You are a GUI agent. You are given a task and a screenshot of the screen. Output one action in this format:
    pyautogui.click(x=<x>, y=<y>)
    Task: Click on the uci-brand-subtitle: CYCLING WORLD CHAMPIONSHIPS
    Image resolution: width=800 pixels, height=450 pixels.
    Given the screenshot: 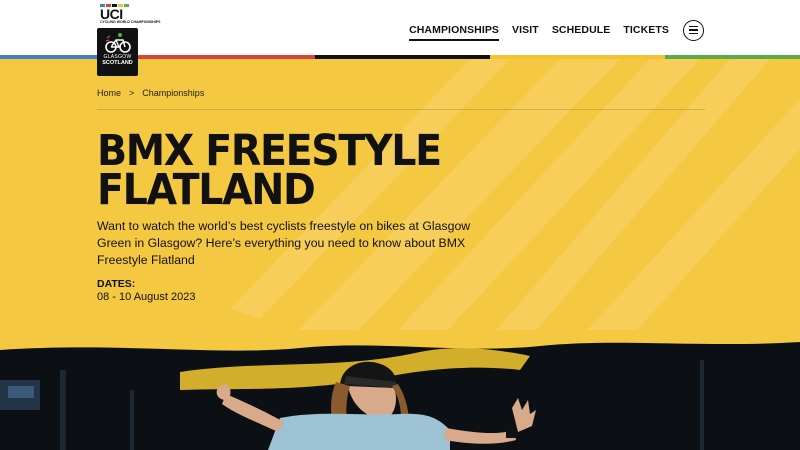 What is the action you would take?
    pyautogui.click(x=130, y=22)
    